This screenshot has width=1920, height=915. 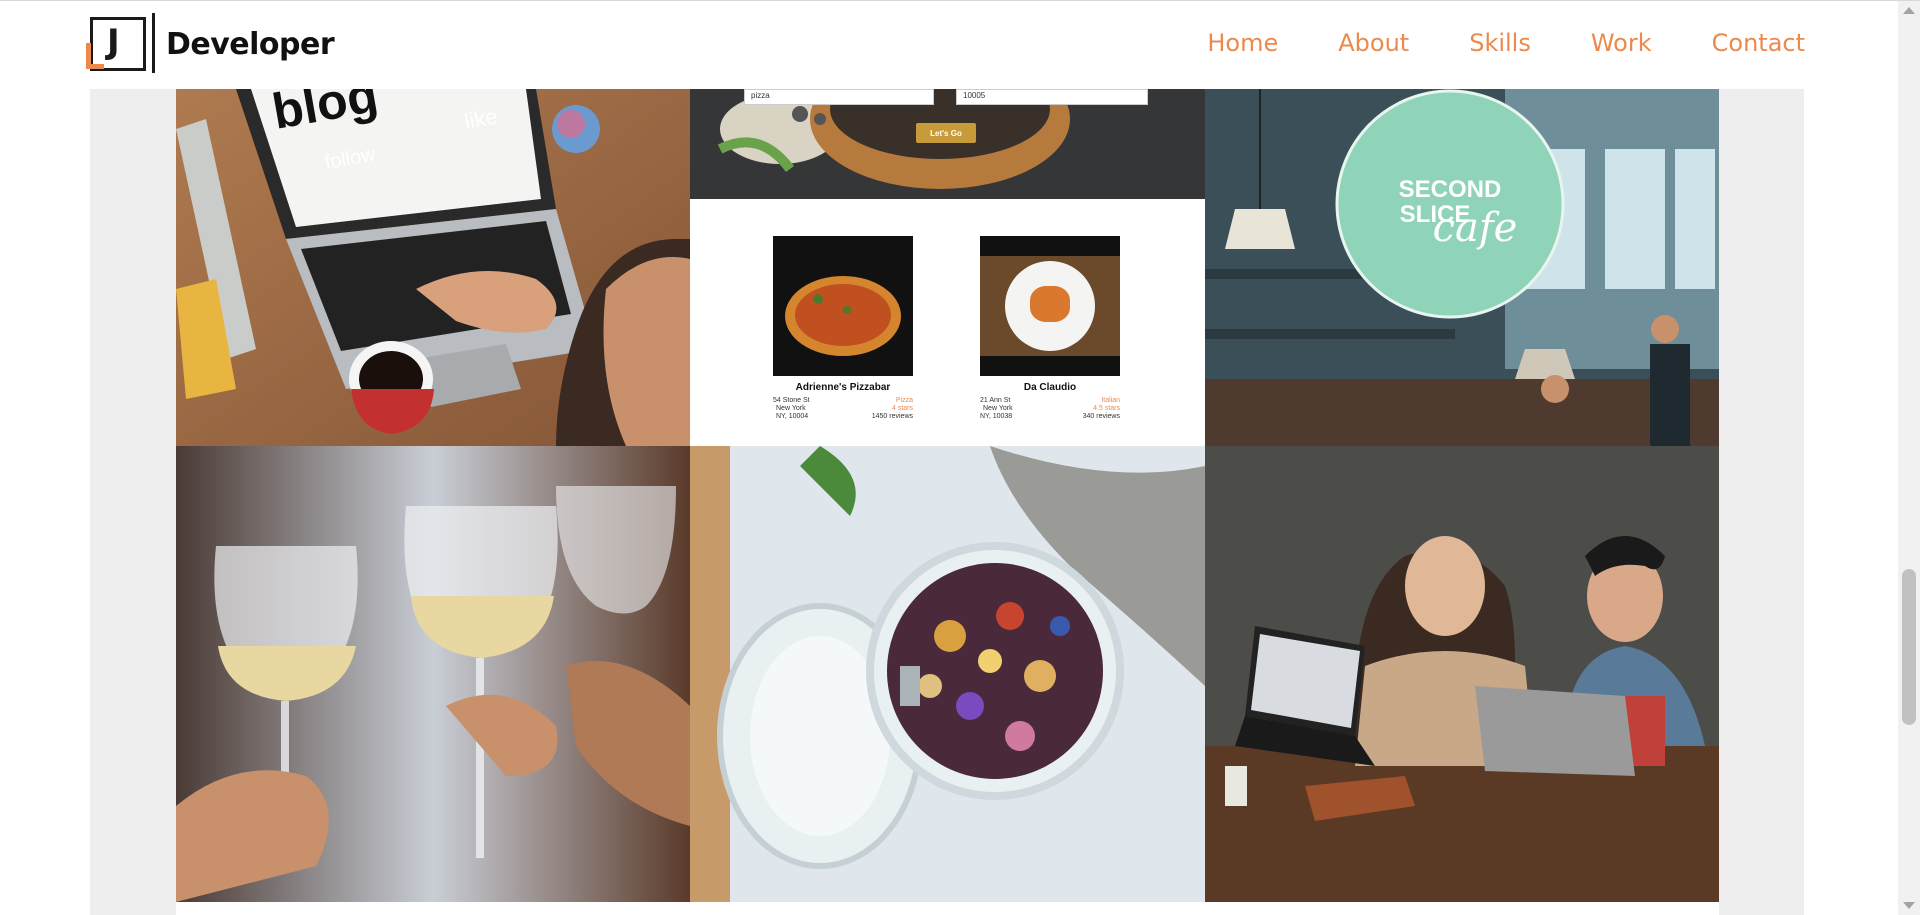 I want to click on nav-contact: Contact, so click(x=1758, y=43).